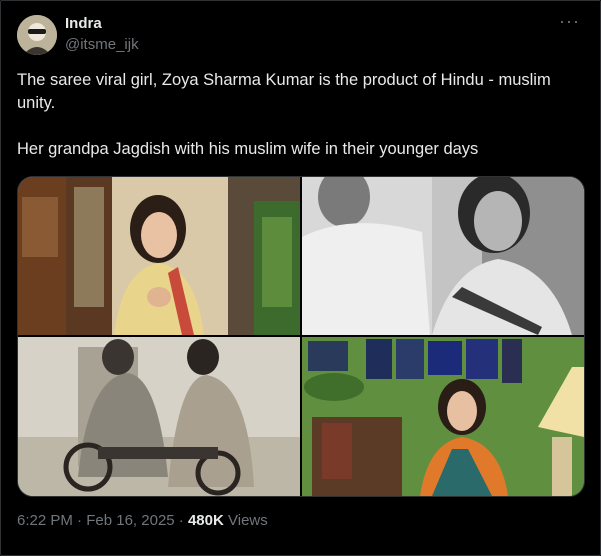 This screenshot has height=556, width=601. Describe the element at coordinates (37, 35) in the screenshot. I see `avatar` at that location.